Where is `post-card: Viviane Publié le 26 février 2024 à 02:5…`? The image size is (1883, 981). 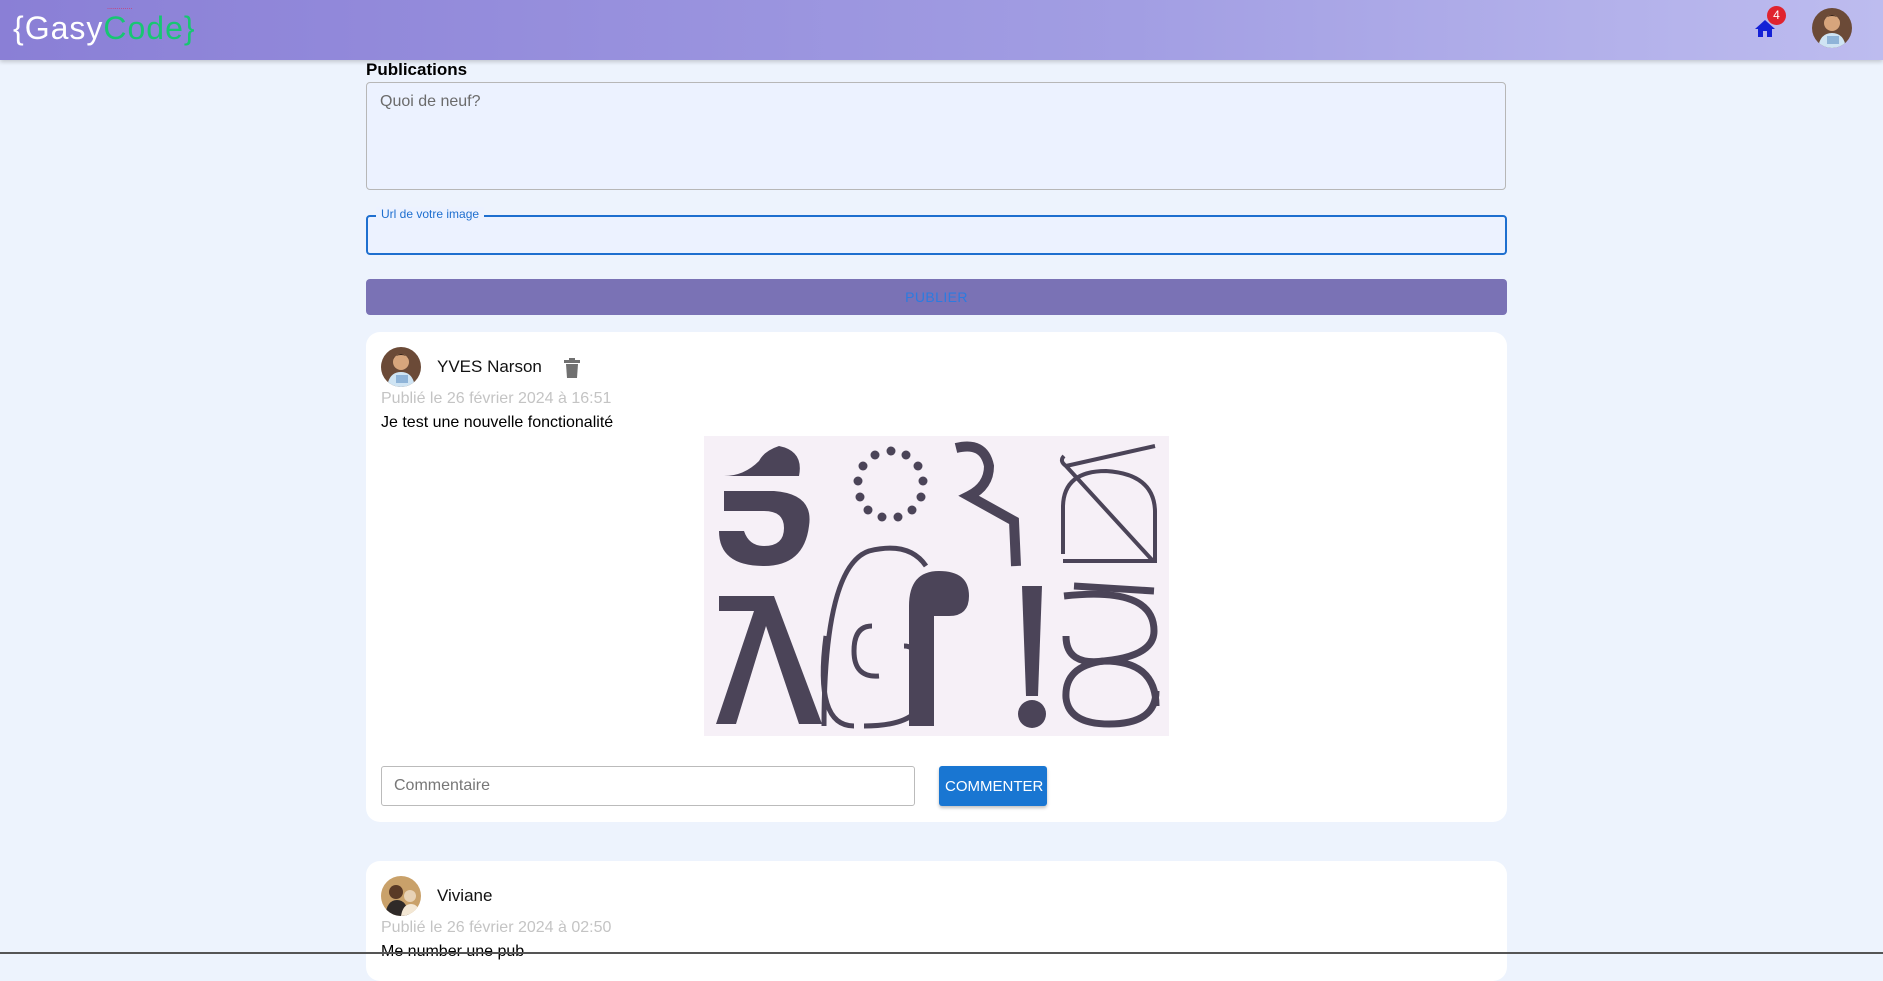
post-card: Viviane Publié le 26 février 2024 à 02:5… is located at coordinates (936, 921).